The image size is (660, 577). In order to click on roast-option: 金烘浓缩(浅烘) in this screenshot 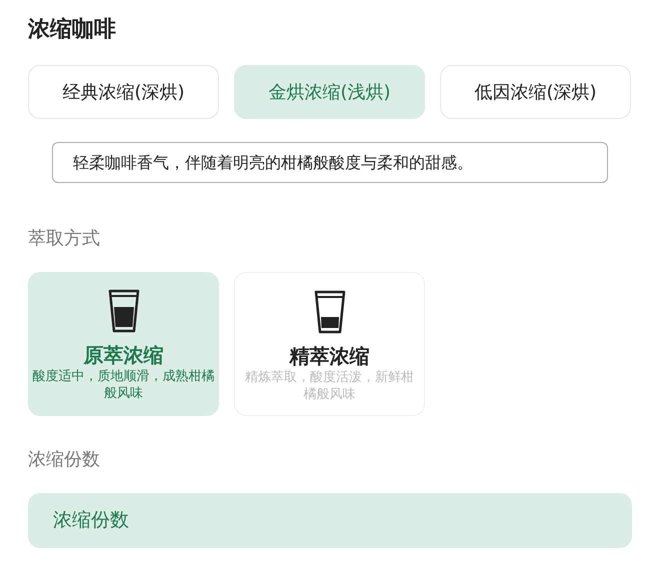, I will do `click(329, 92)`.